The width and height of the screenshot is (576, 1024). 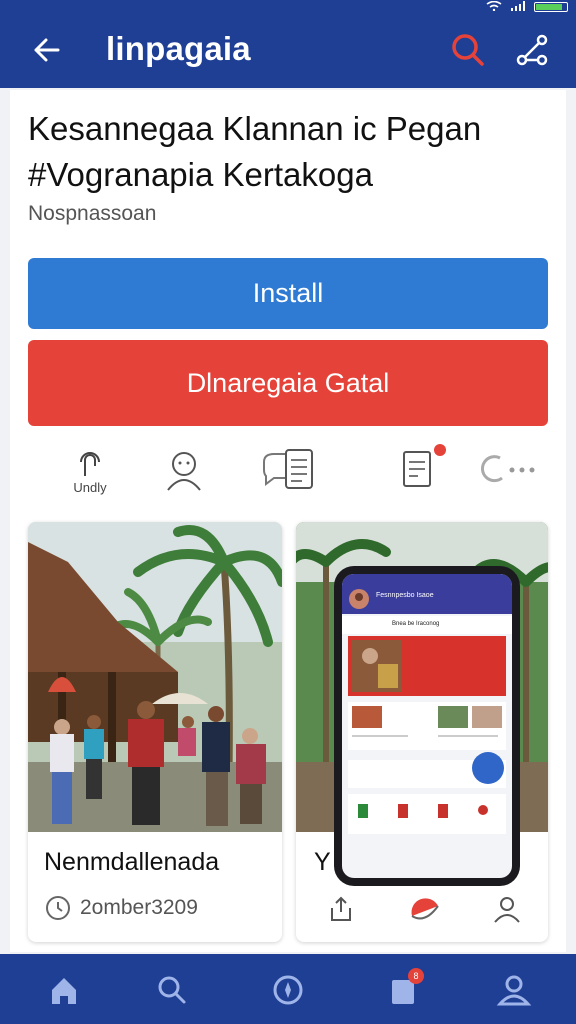 I want to click on nav-notifications: 8, so click(x=404, y=989).